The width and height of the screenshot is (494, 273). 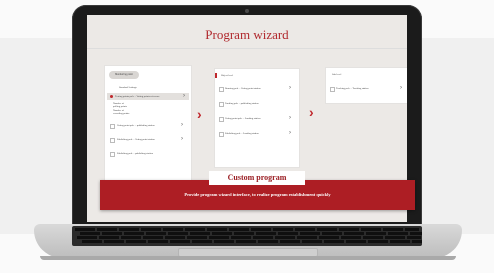 What do you see at coordinates (227, 75) in the screenshot?
I see `list-heading: Object level` at bounding box center [227, 75].